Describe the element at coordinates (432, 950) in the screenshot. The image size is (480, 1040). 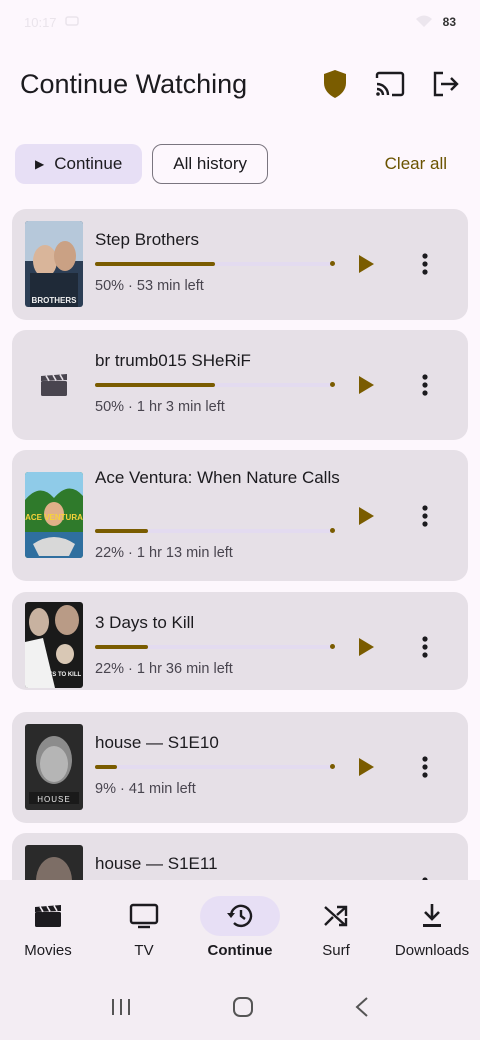
I see `nav-label: Downloads` at that location.